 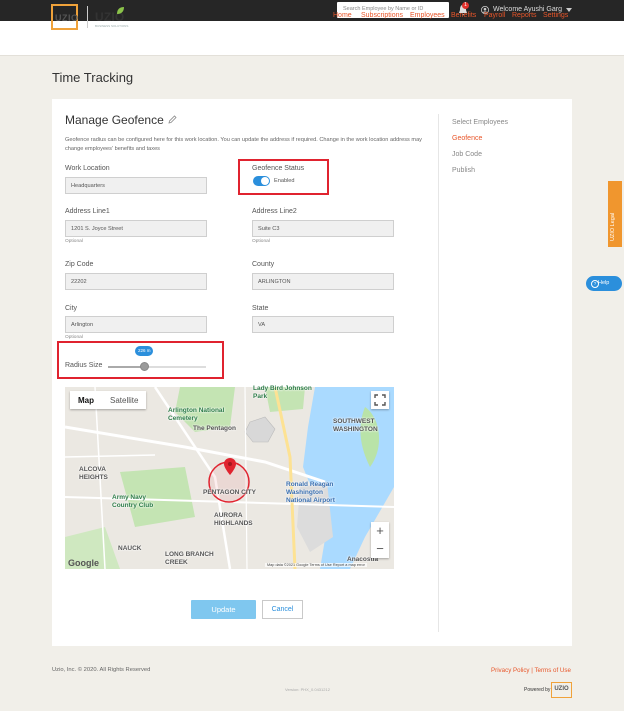 What do you see at coordinates (101, 670) in the screenshot?
I see `footer-copyright: Uzio, Inc. © 2020. All Rights Reserved` at bounding box center [101, 670].